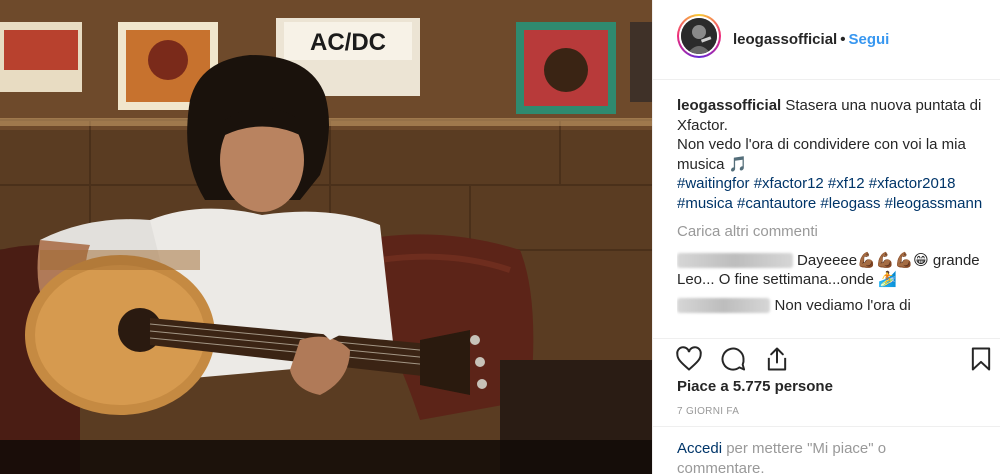 This screenshot has height=474, width=1000. What do you see at coordinates (755, 386) in the screenshot?
I see `likes-count: Piace a 5.775 persone` at bounding box center [755, 386].